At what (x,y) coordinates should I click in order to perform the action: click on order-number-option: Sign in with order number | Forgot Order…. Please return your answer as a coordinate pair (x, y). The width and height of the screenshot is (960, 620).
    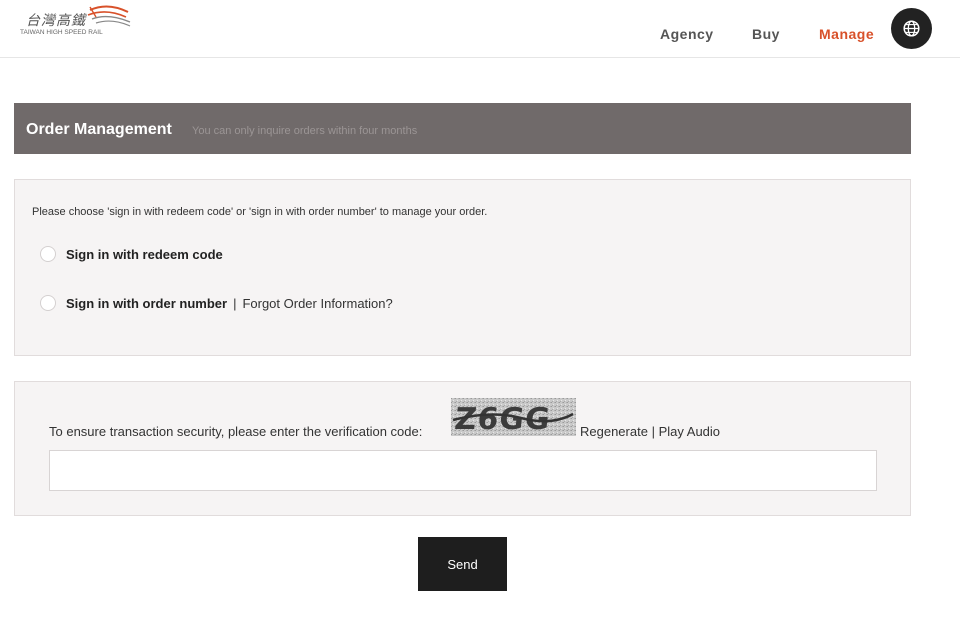
    Looking at the image, I should click on (216, 303).